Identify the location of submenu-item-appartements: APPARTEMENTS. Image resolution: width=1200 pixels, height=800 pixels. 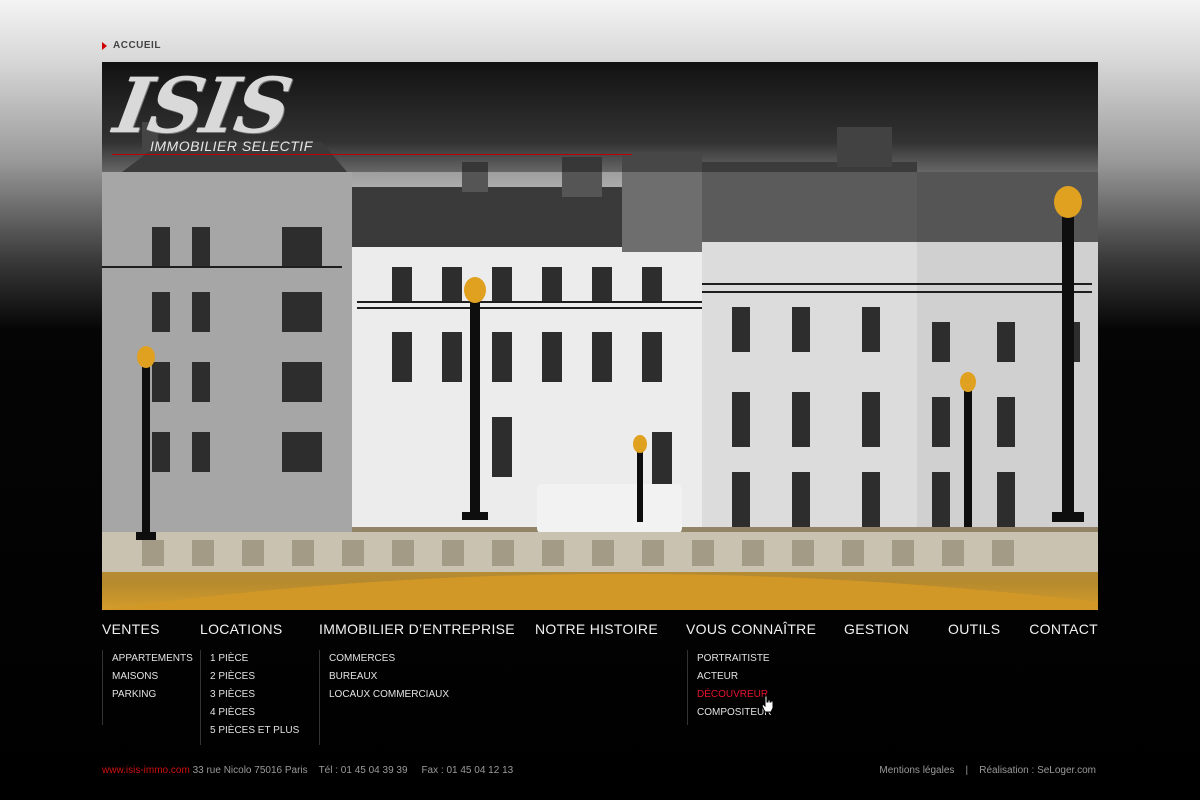
(152, 659).